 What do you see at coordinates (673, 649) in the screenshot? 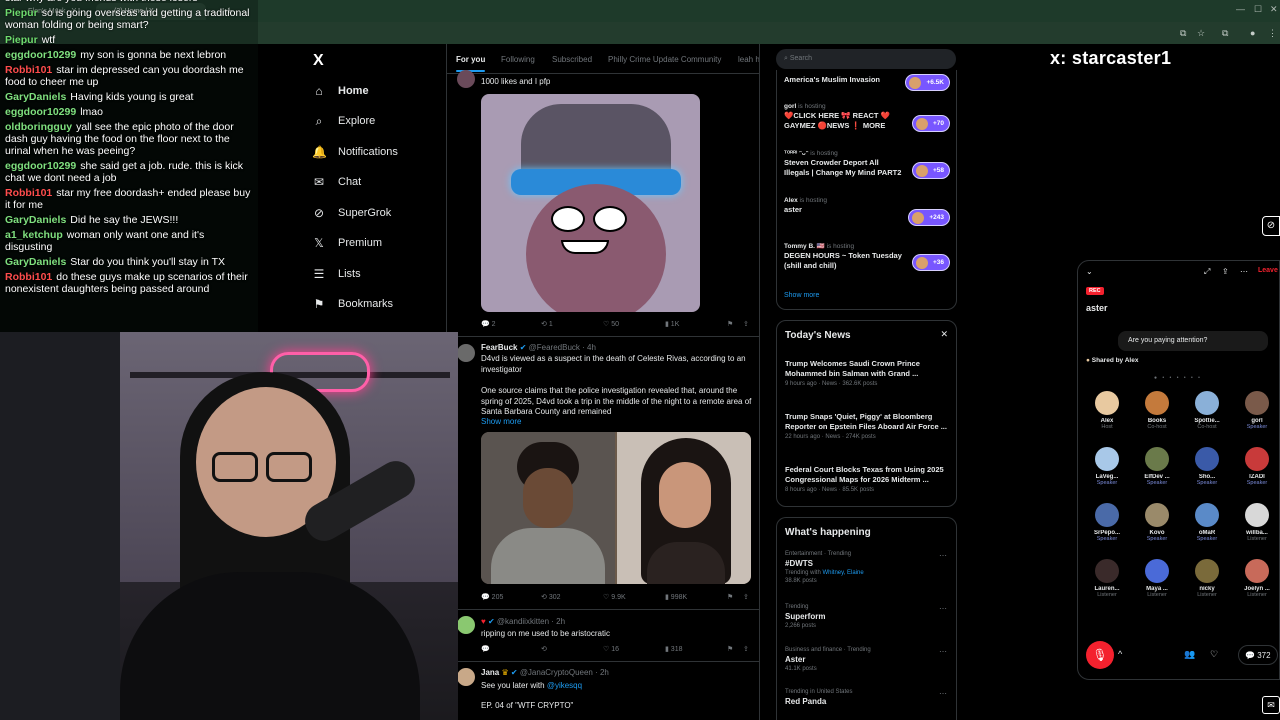
I see `views-button: ▮ 318` at bounding box center [673, 649].